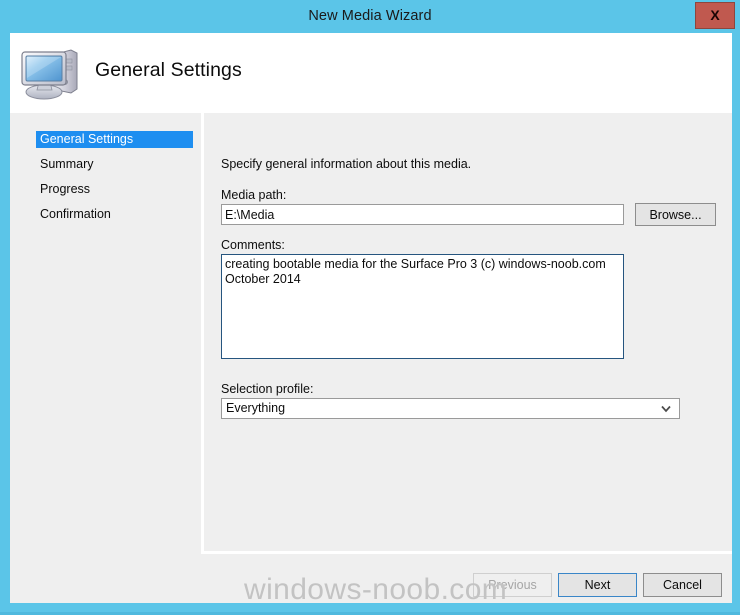 This screenshot has height=615, width=740. Describe the element at coordinates (422, 214) in the screenshot. I see `media-path-input` at that location.